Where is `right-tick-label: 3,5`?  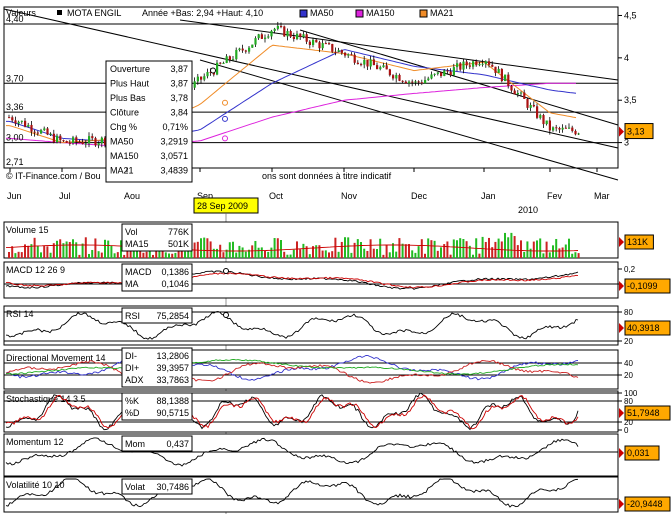
right-tick-label: 3,5 is located at coordinates (630, 100).